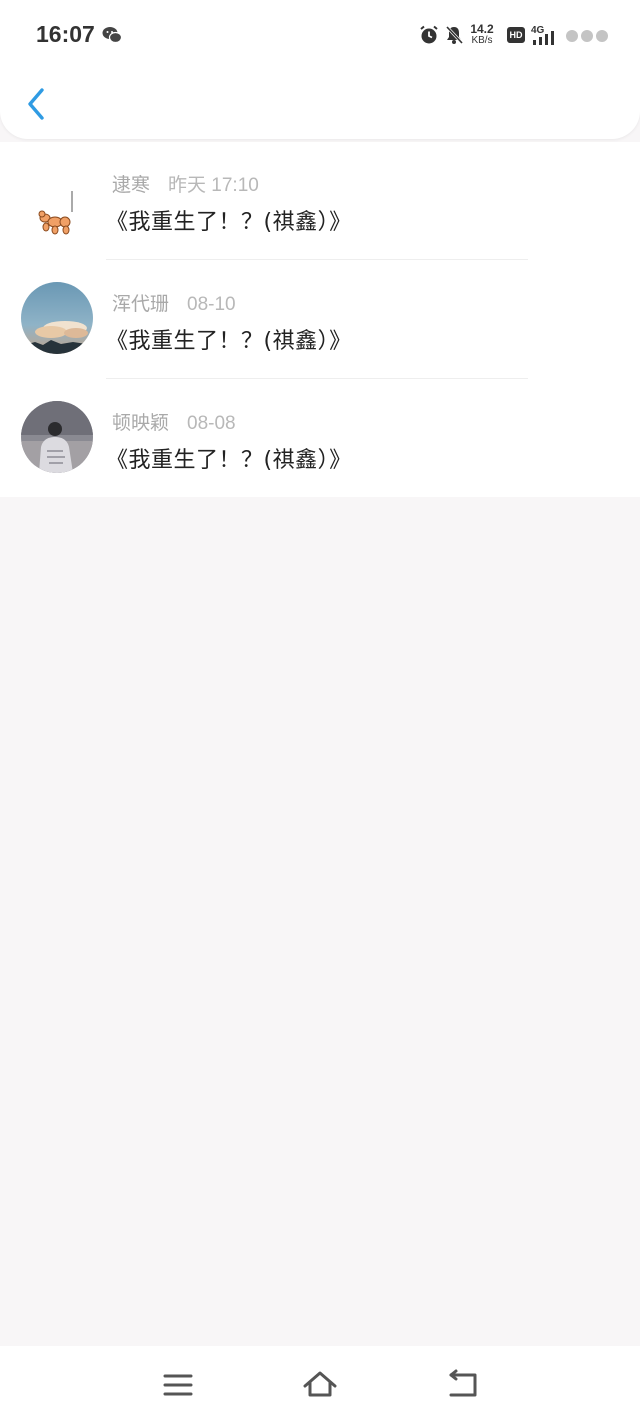  I want to click on list-item: 顿映颖 08-08 《我重生了！？(祺鑫）》, so click(320, 439).